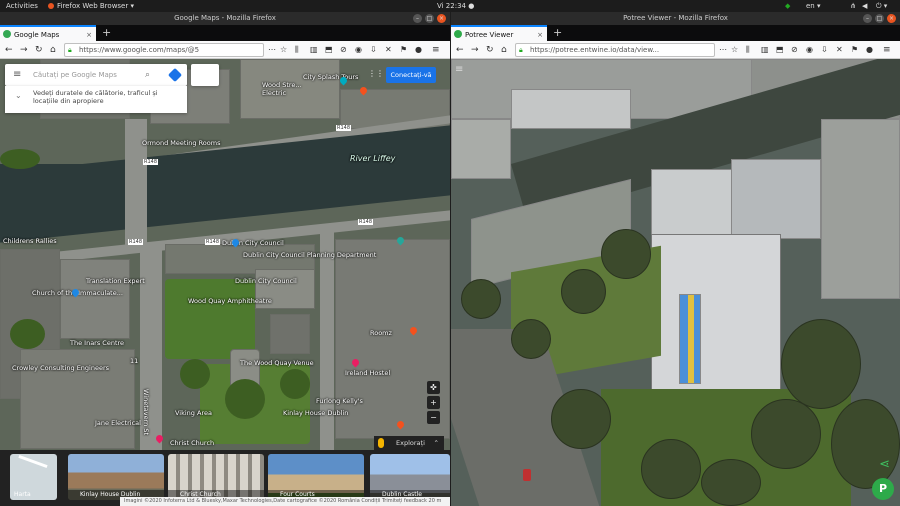  Describe the element at coordinates (884, 464) in the screenshot. I see `share-icon: ⋖` at that location.